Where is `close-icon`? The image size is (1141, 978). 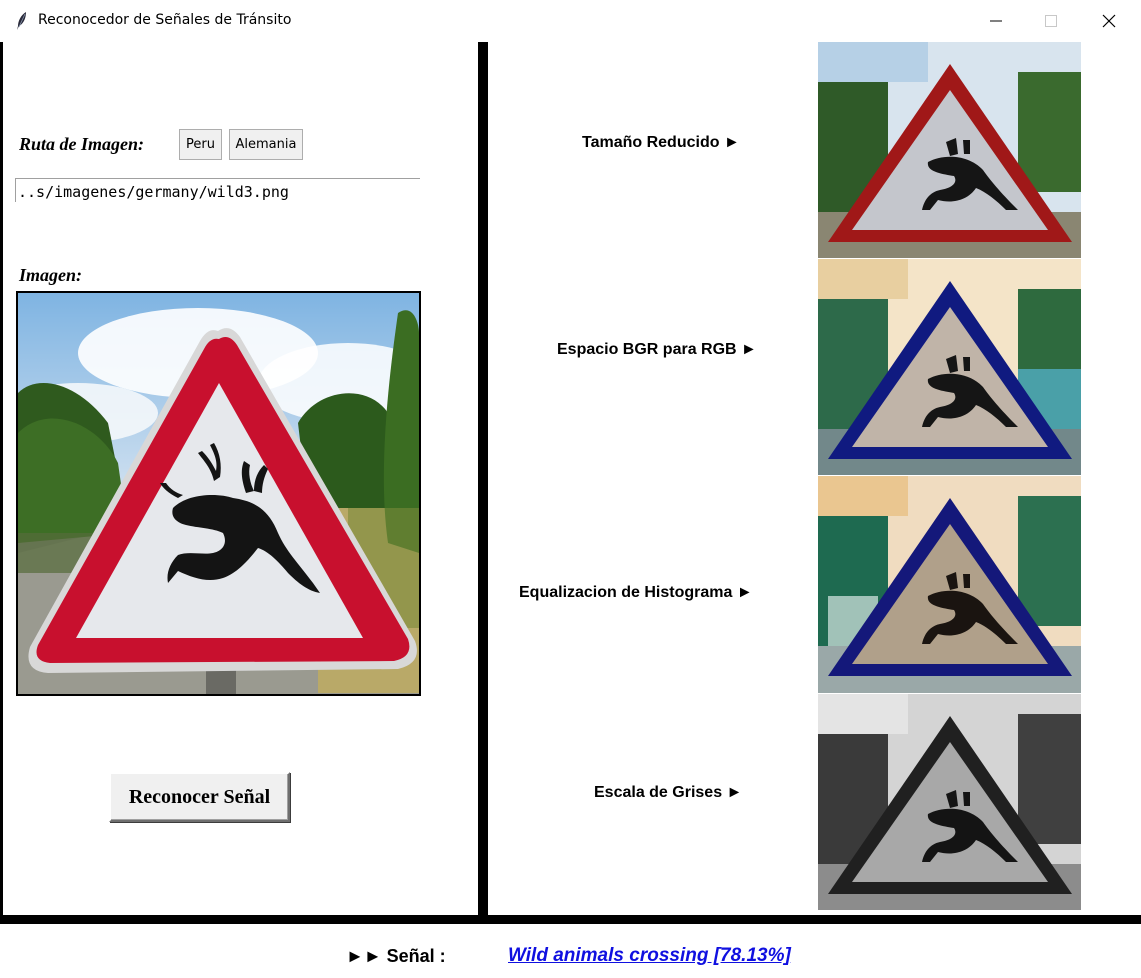 close-icon is located at coordinates (1109, 21).